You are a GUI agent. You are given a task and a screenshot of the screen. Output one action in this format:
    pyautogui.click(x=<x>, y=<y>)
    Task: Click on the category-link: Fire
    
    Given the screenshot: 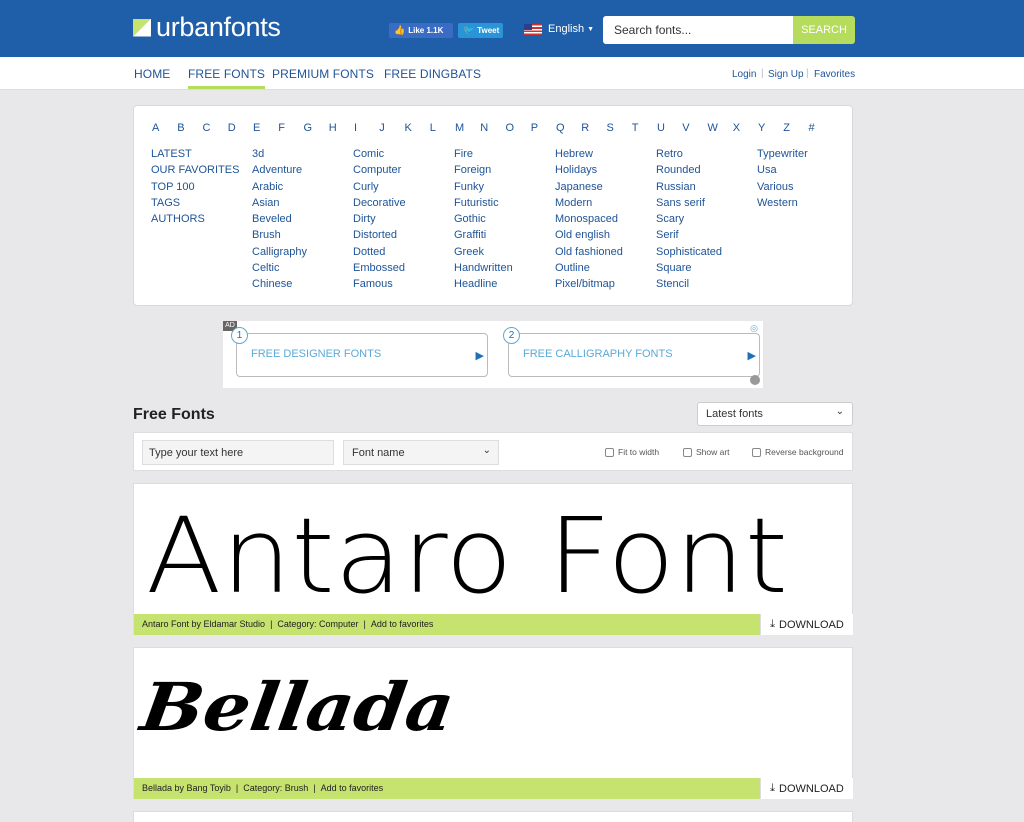 What is the action you would take?
    pyautogui.click(x=483, y=154)
    